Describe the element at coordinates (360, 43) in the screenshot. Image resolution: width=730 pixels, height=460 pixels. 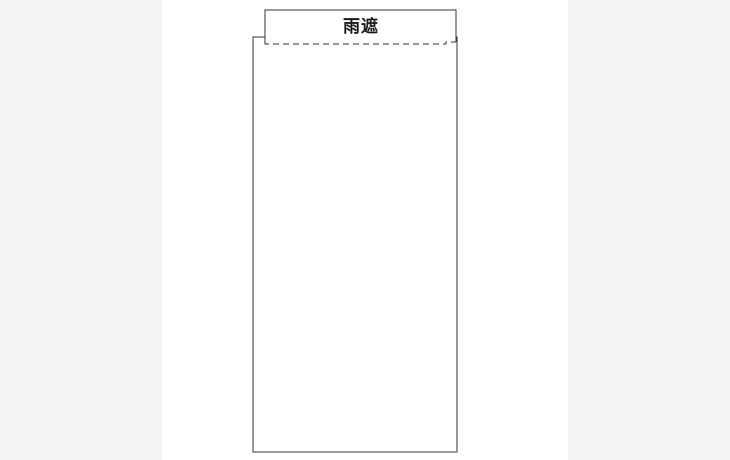
I see `fold-dashed-line` at that location.